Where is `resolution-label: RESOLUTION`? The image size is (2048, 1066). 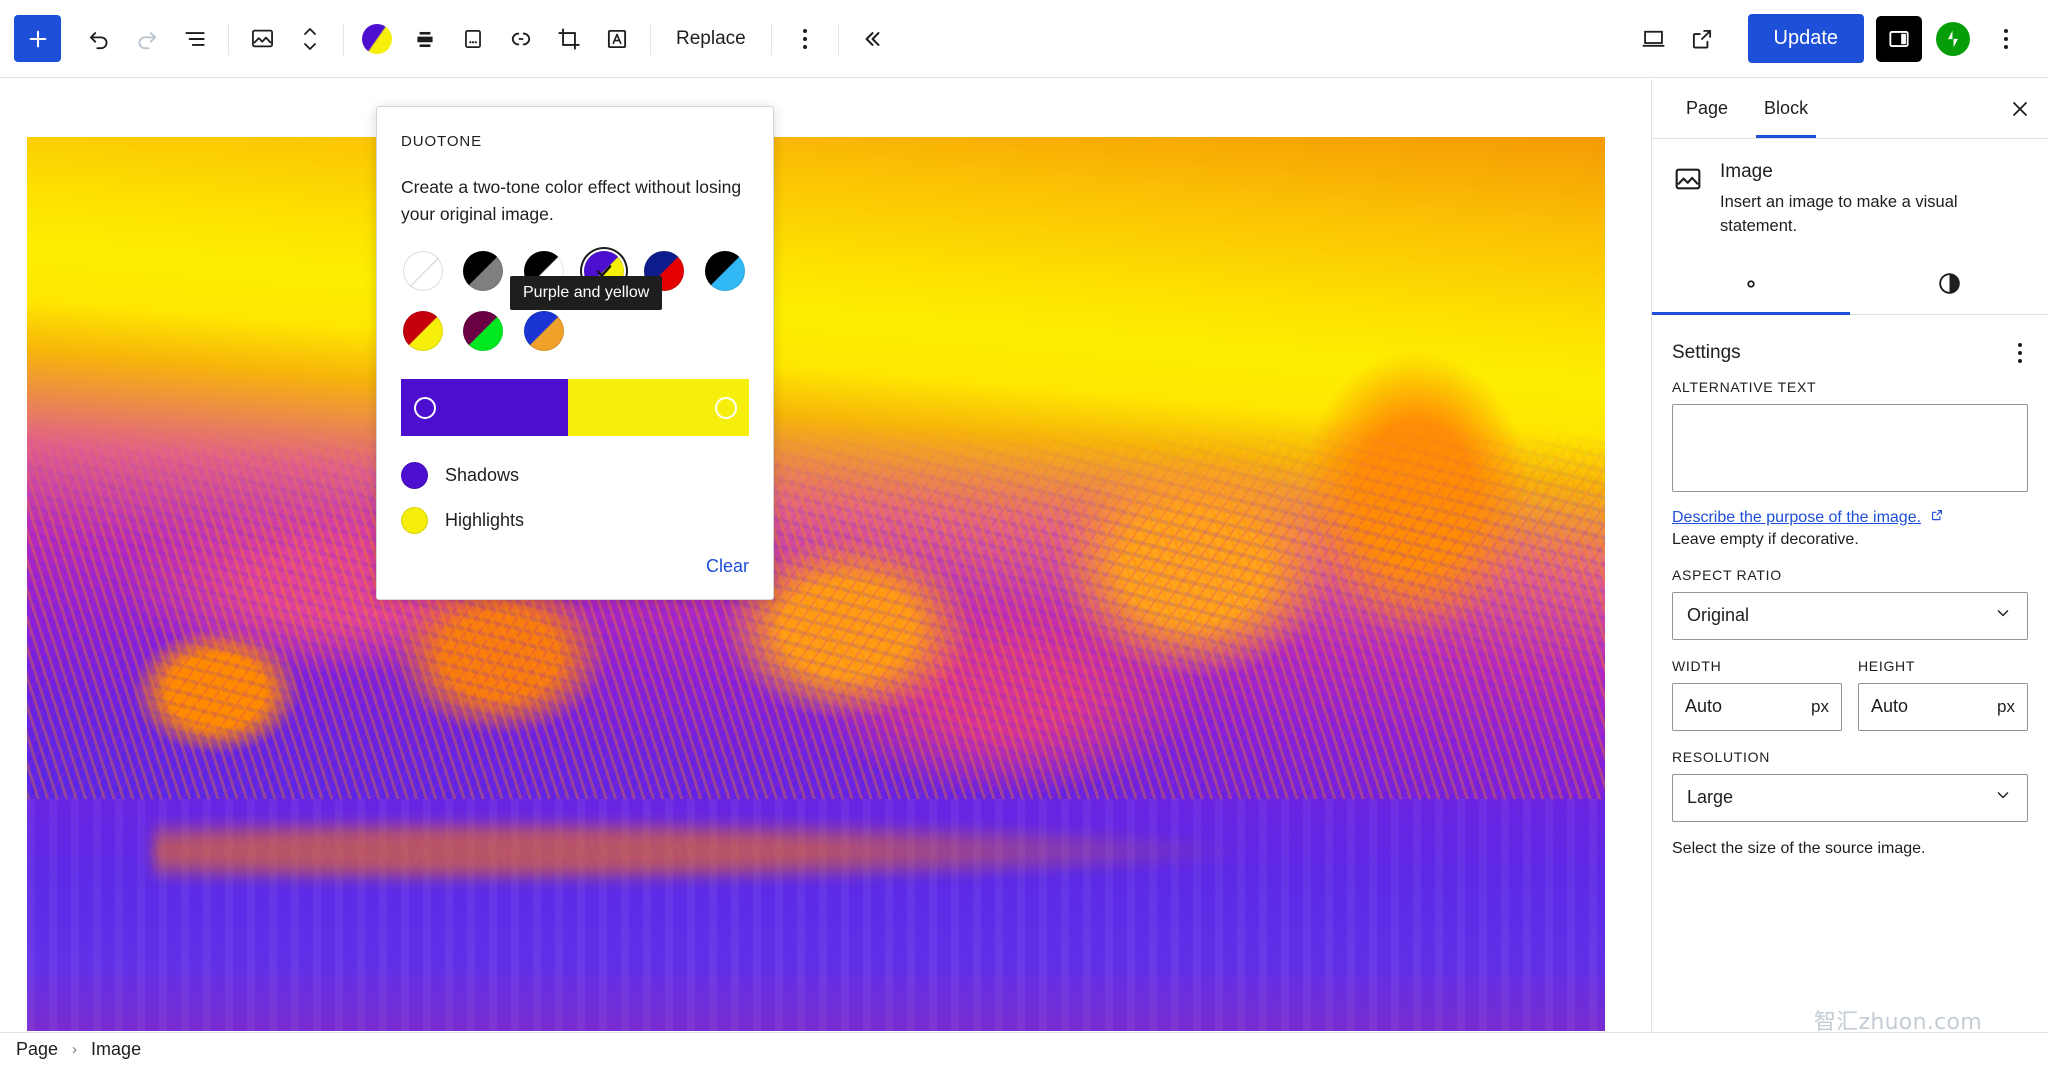 resolution-label: RESOLUTION is located at coordinates (1721, 756).